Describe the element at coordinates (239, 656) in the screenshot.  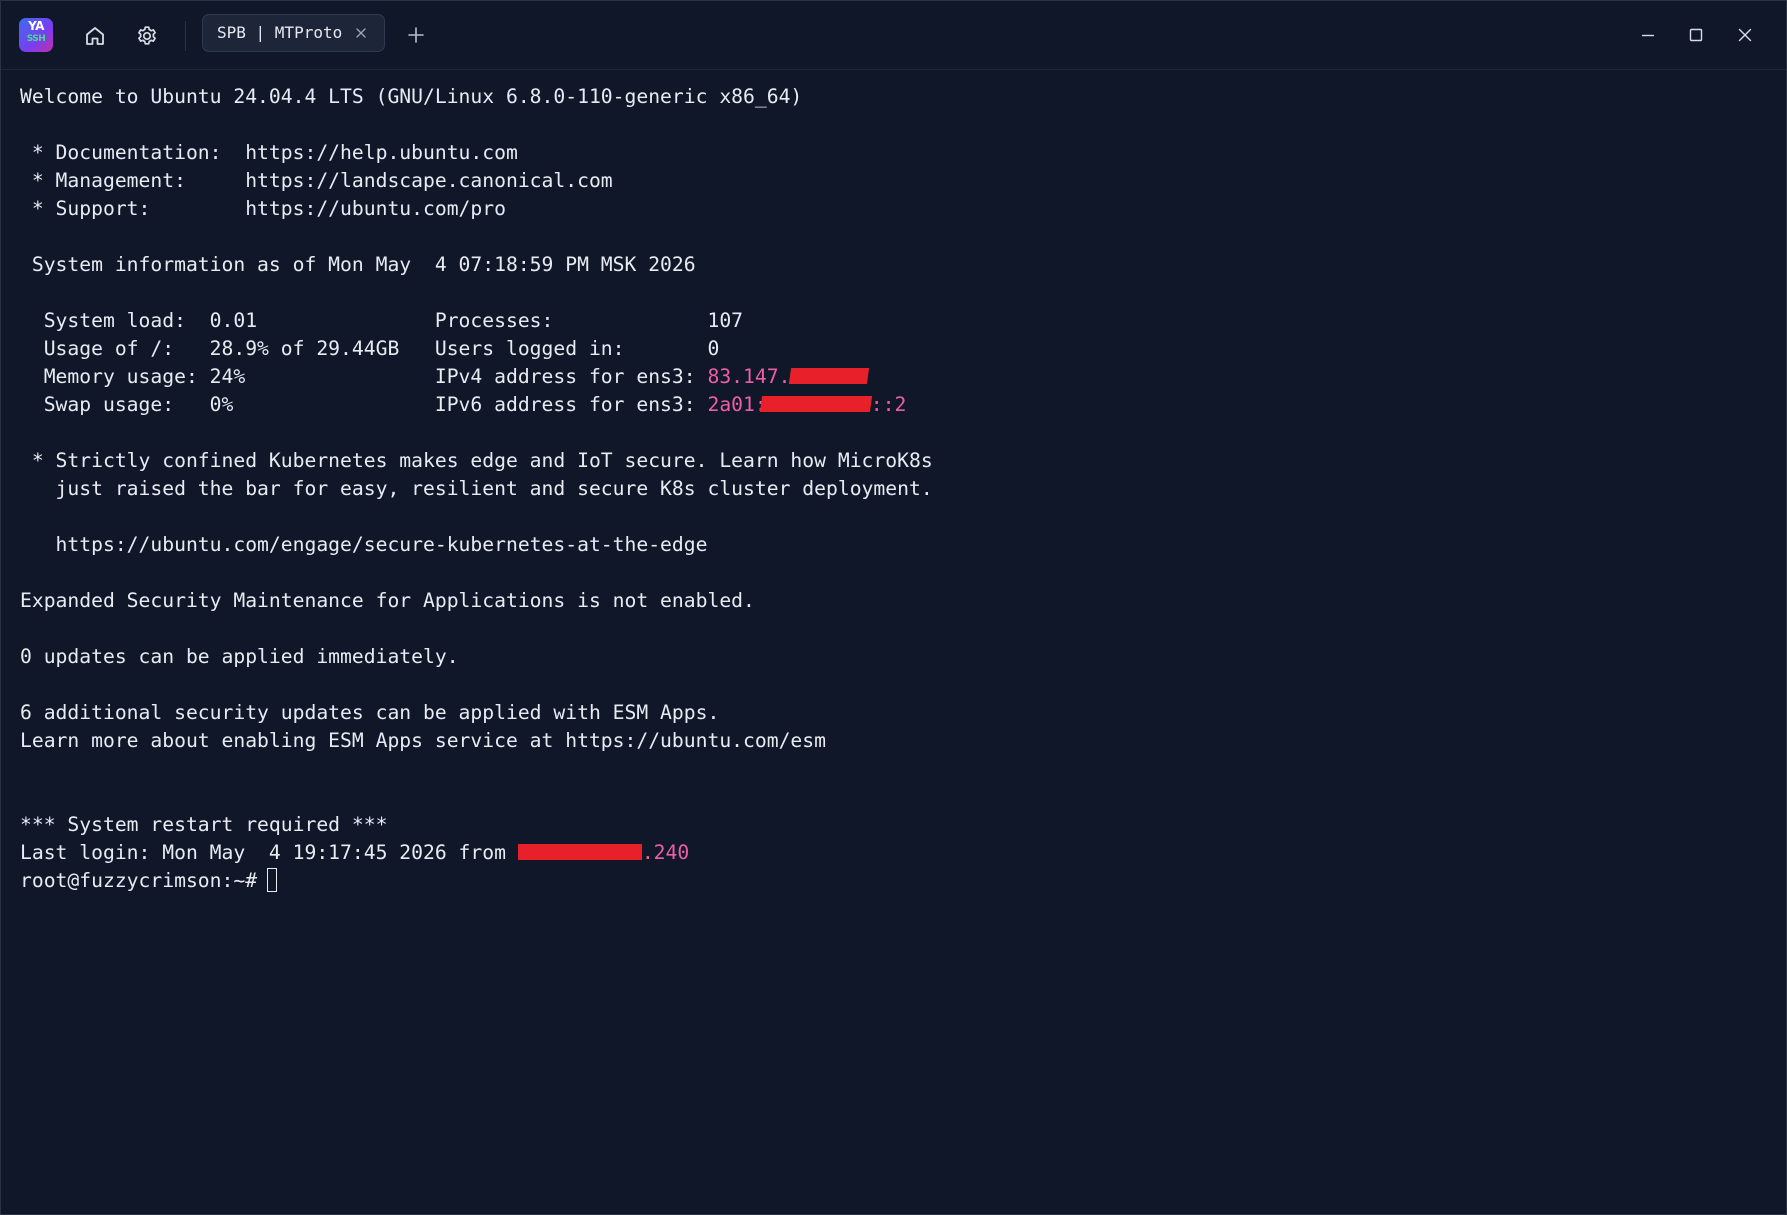
I see `updates-line: 0 updates can be applied immediately.` at that location.